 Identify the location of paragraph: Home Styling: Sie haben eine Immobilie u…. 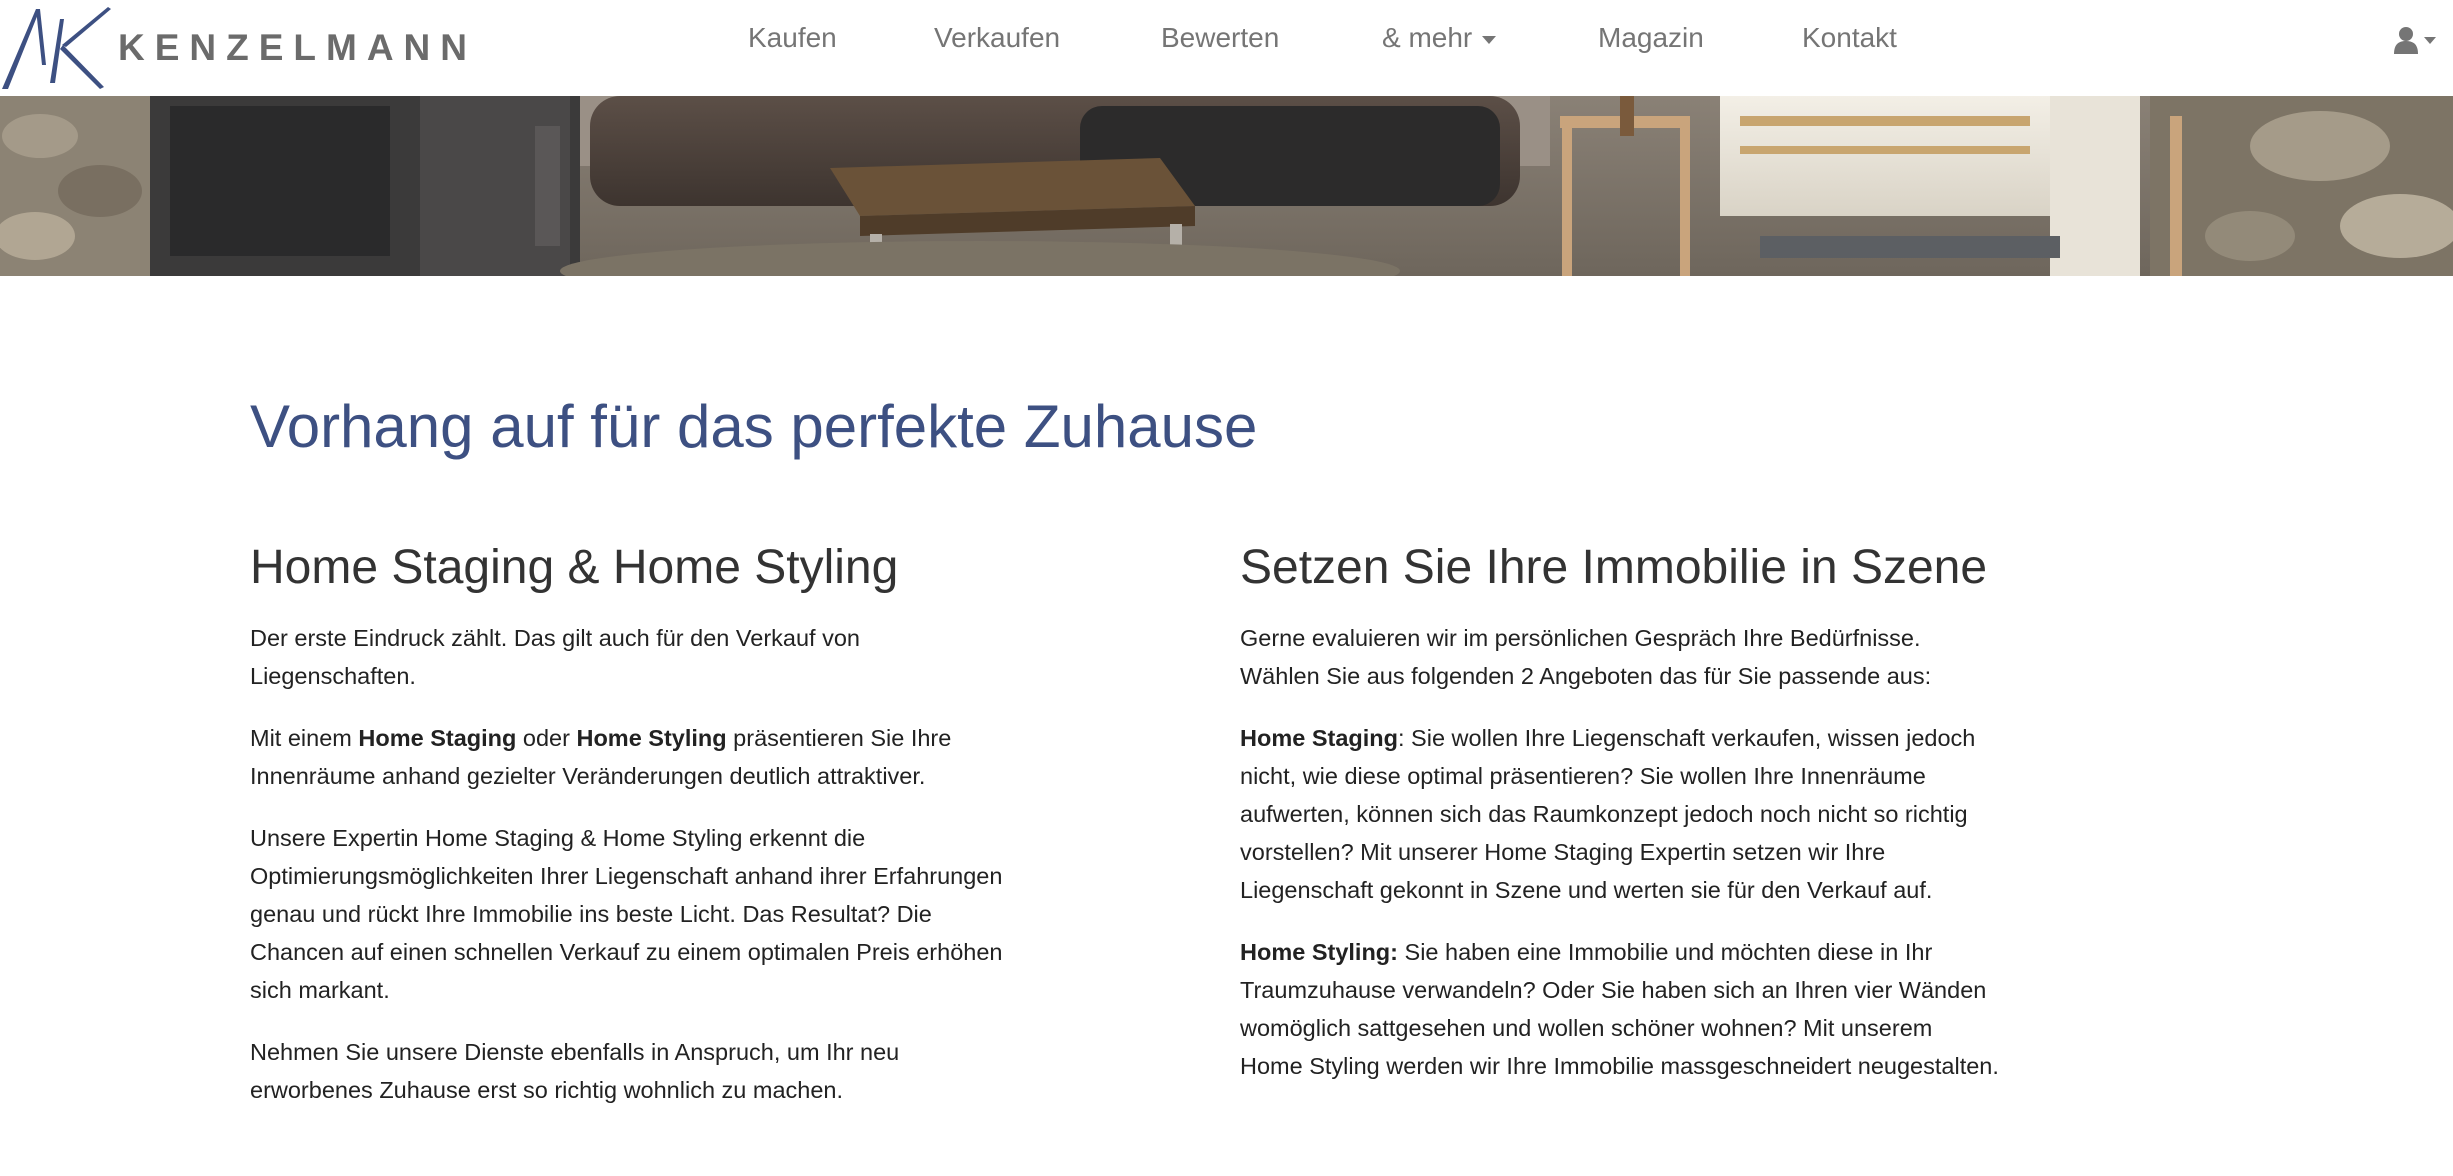
(1619, 1009).